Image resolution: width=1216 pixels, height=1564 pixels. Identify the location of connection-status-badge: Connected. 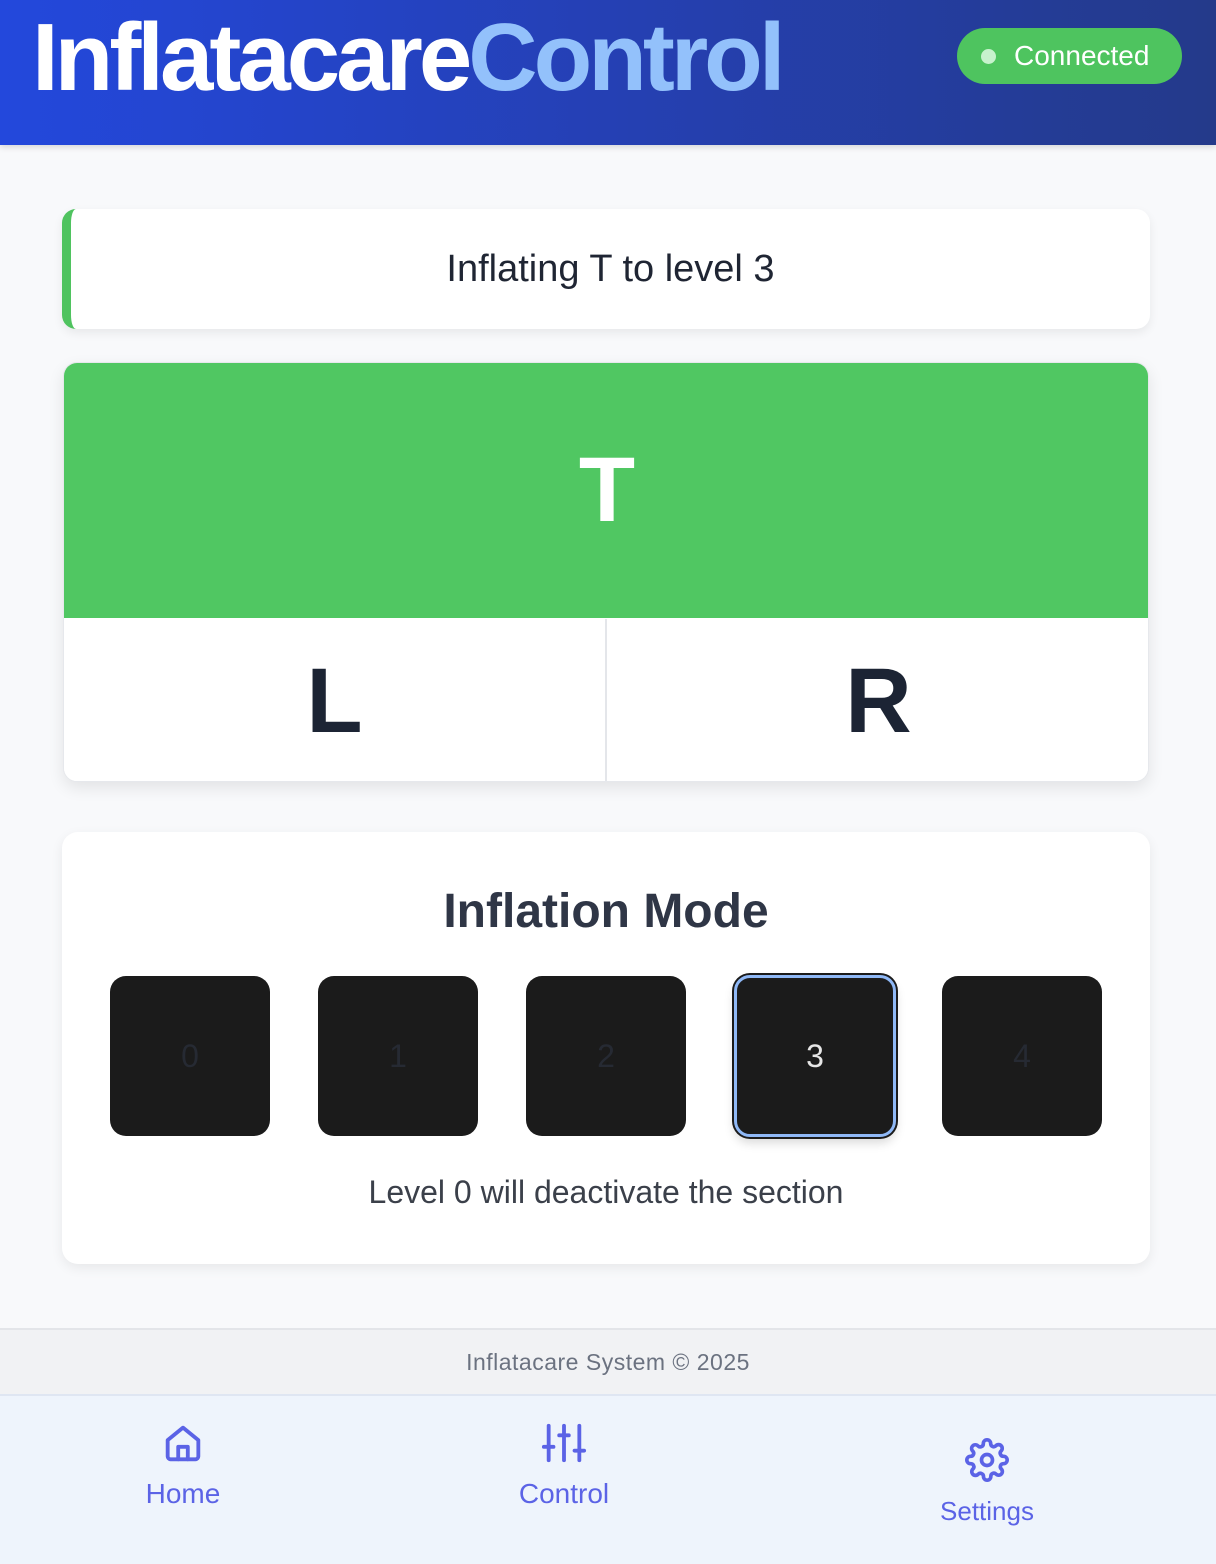
(1069, 56).